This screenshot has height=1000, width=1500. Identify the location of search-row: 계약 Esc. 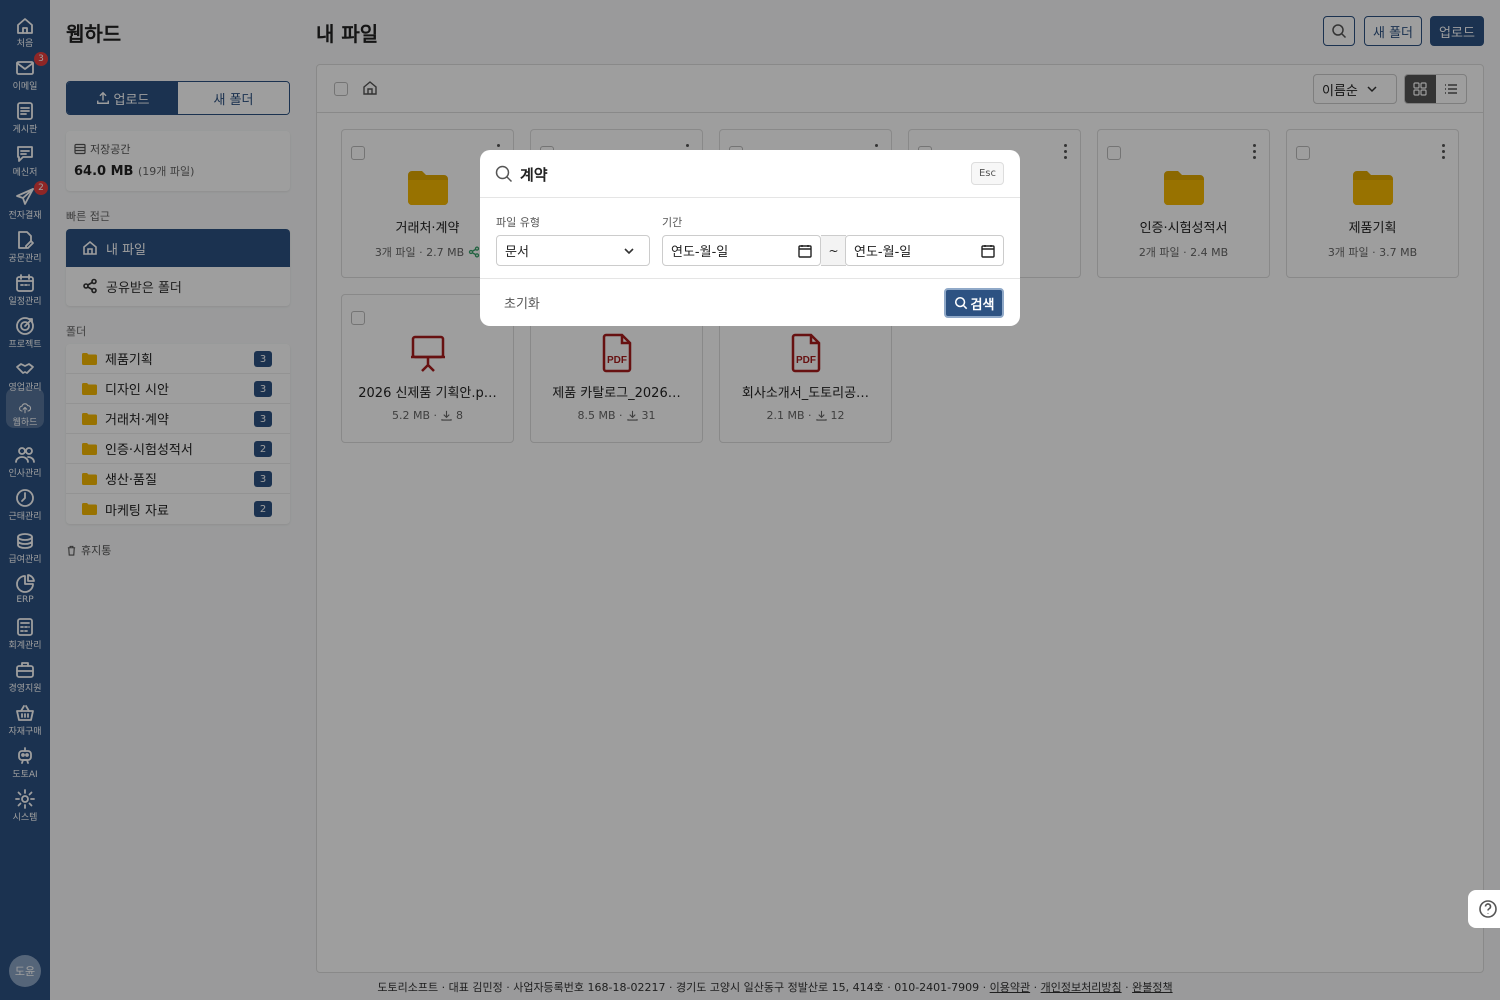
(750, 174).